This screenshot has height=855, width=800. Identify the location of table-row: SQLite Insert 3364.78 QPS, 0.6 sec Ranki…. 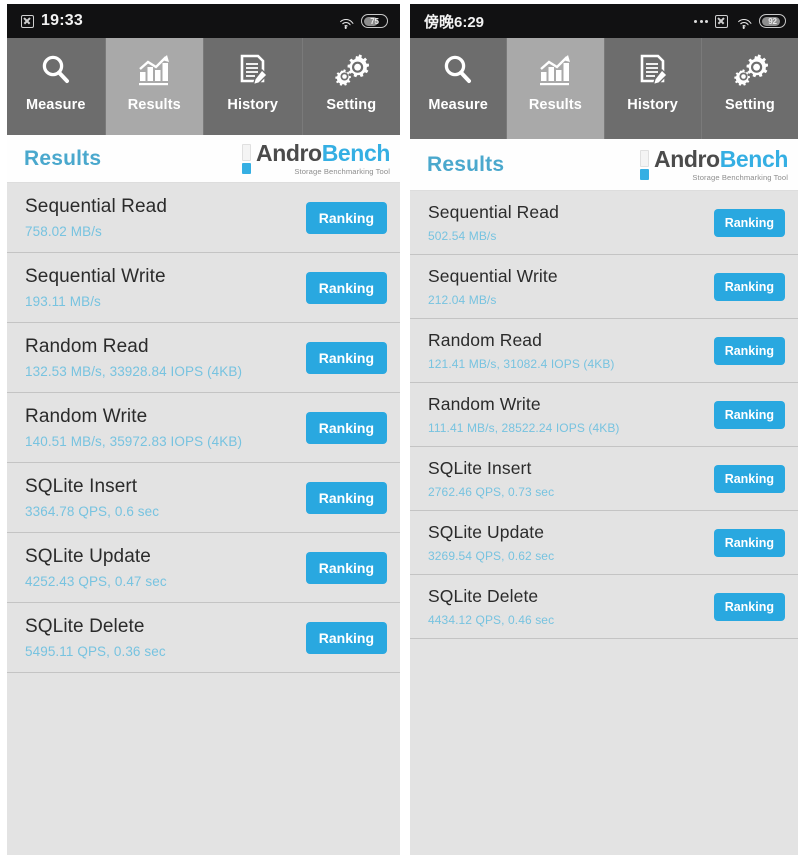
(203, 498).